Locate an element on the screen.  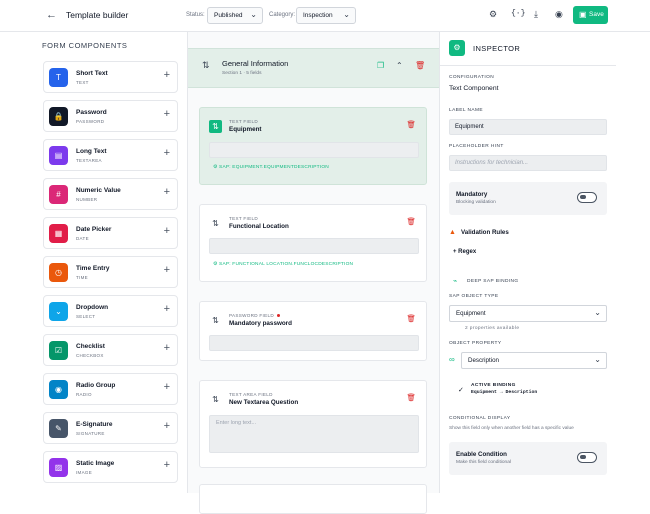
component-item: 🔒 Password PASSWORD + is located at coordinates (110, 116).